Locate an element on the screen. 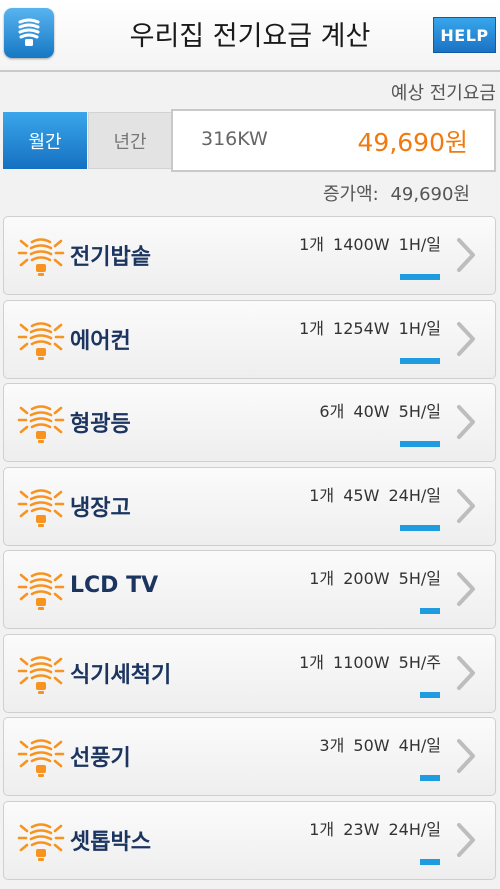 This screenshot has height=889, width=500. appliance-card: 선풍기 3개 50W 4H/일 is located at coordinates (249, 756).